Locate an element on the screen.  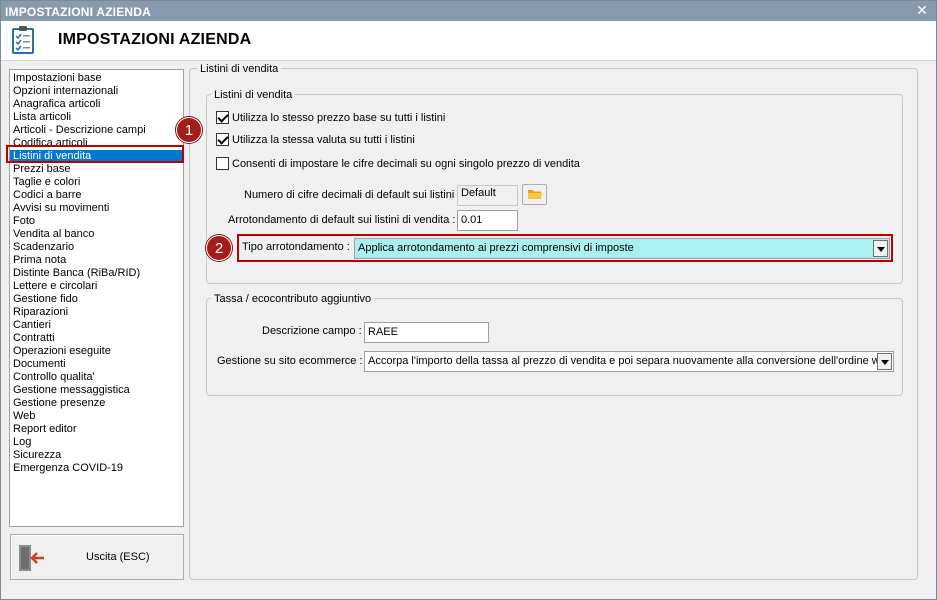
sidebar-item: Taglie e colori is located at coordinates (96, 182).